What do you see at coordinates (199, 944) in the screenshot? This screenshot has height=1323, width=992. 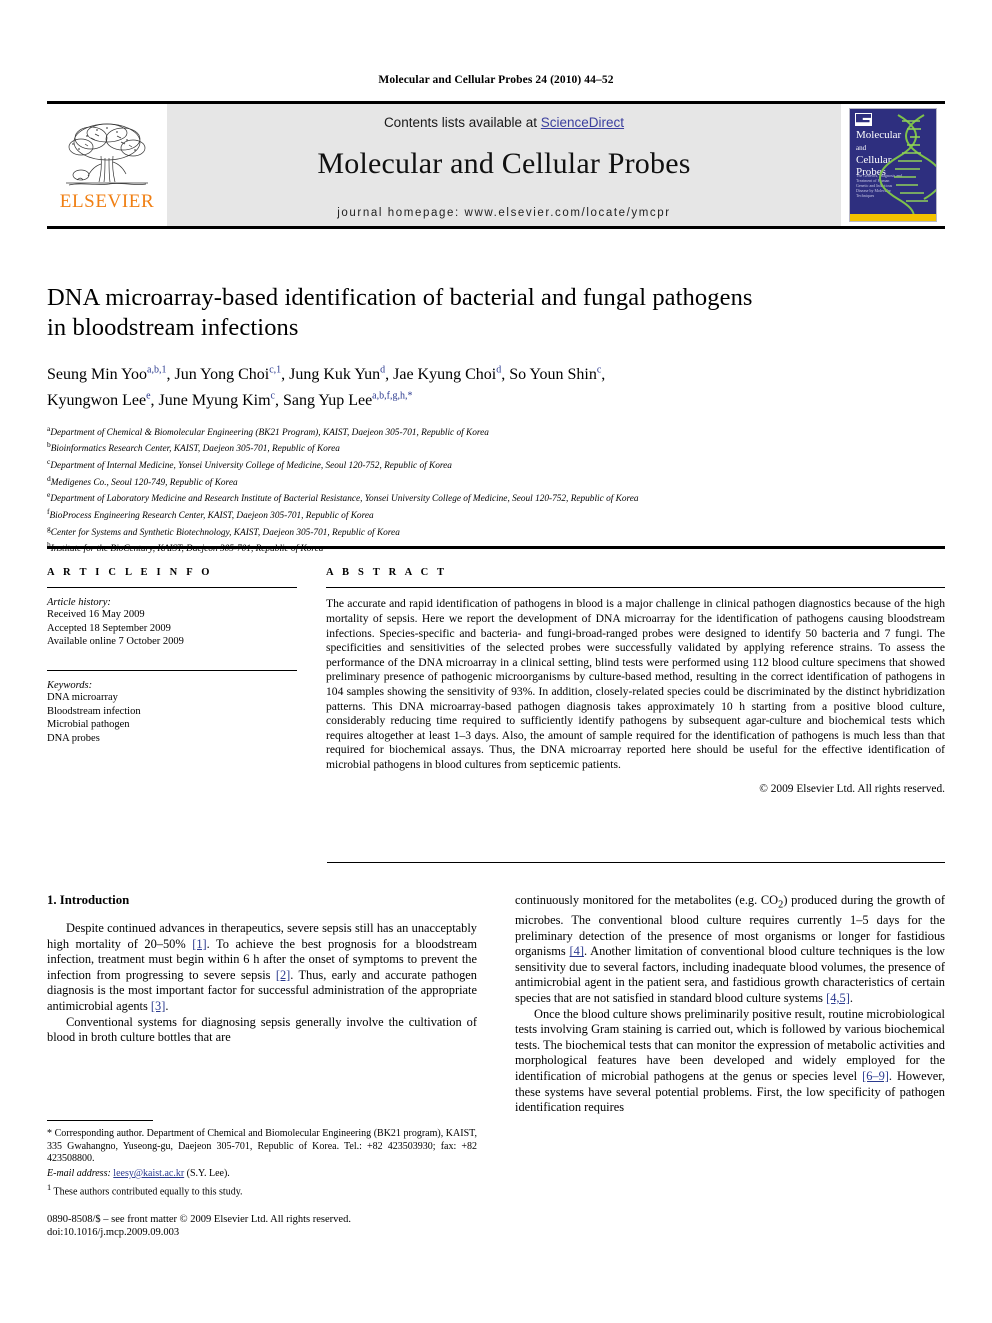 I see `reference-citation: [1]` at bounding box center [199, 944].